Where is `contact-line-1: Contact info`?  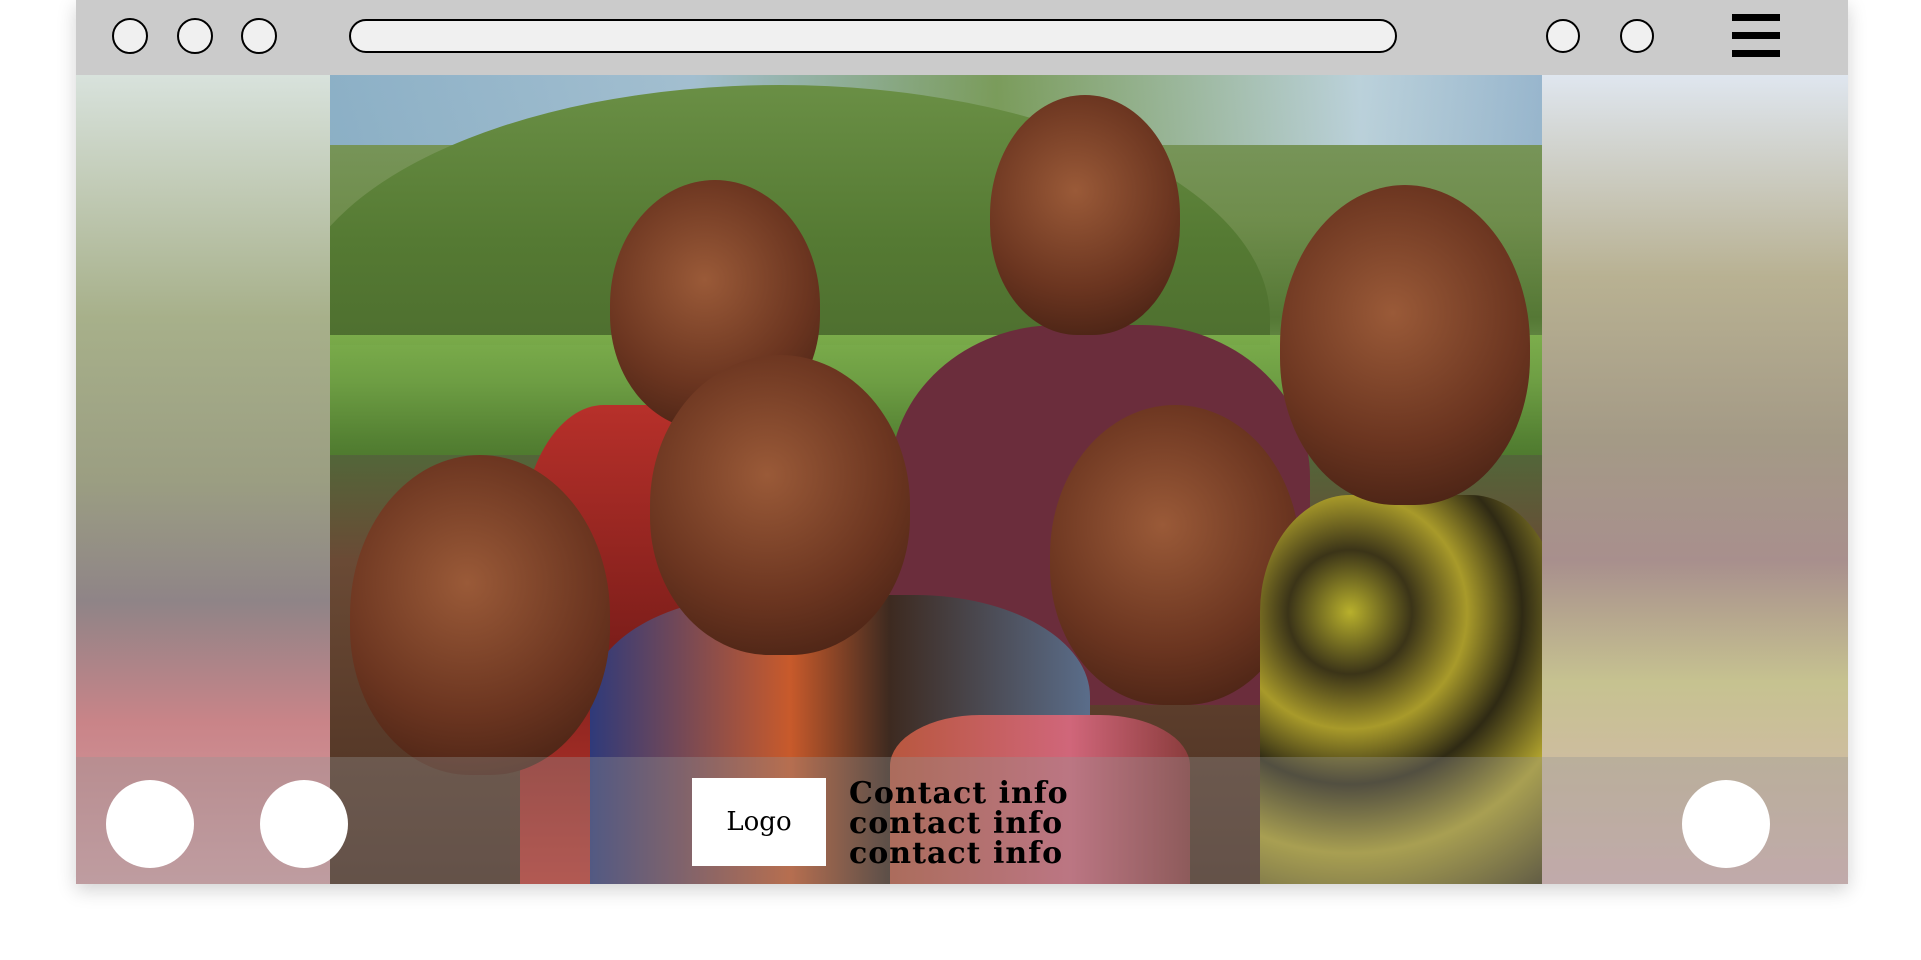 contact-line-1: Contact info is located at coordinates (959, 793).